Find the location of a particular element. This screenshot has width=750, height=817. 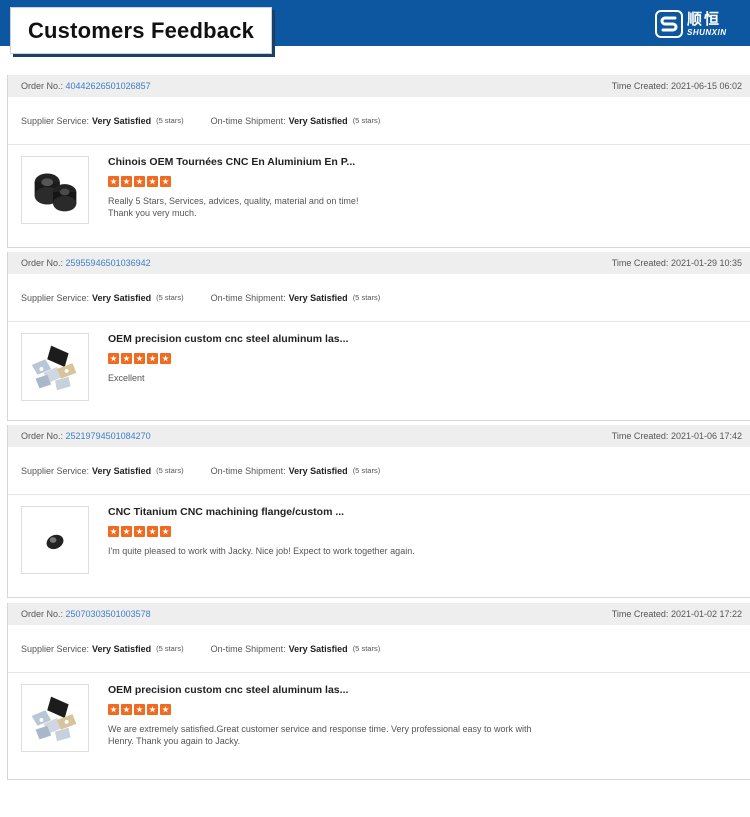

shunxin-logo: 顺恒 SHUNXIN is located at coordinates (699, 24).